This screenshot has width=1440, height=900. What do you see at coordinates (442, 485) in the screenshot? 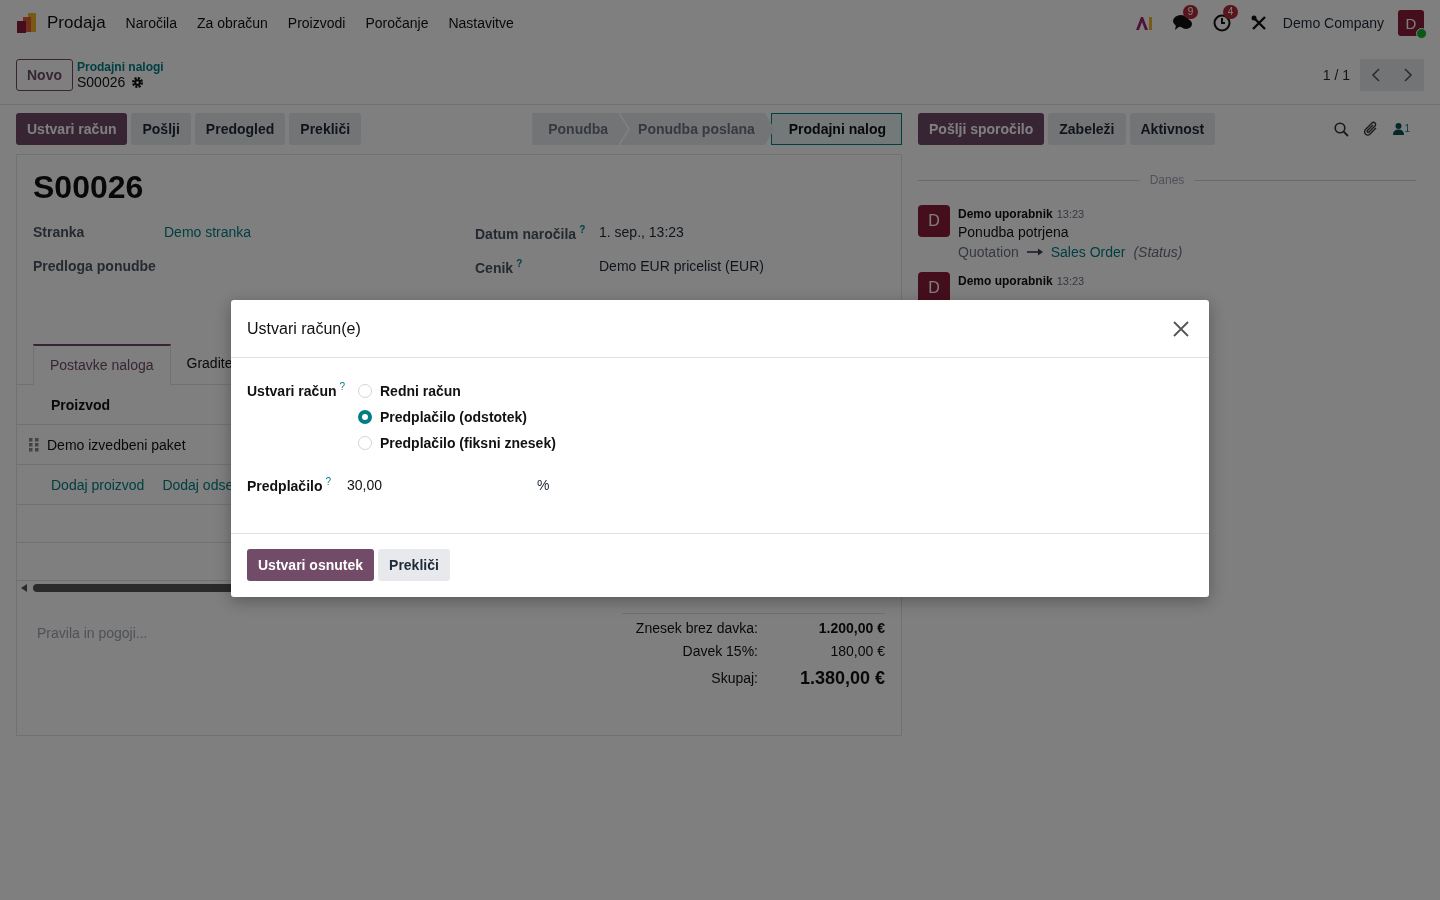
I see `amount-field: 30,00` at bounding box center [442, 485].